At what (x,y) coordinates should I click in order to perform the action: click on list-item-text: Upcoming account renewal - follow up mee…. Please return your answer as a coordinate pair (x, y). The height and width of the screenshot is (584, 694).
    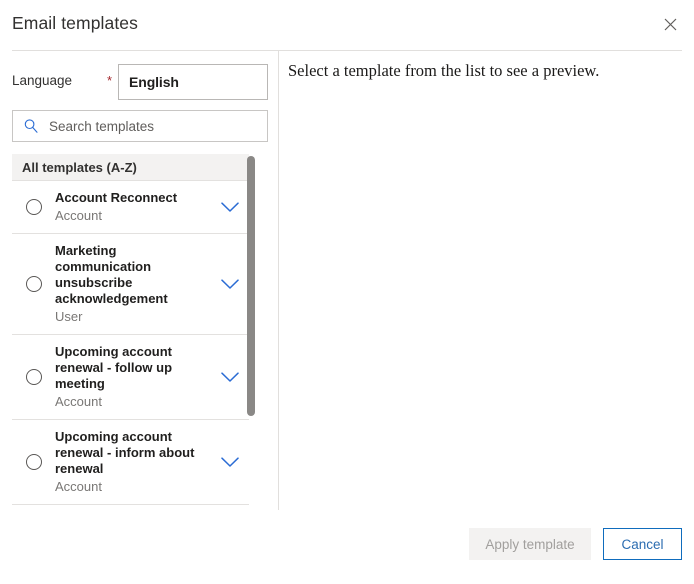
    Looking at the image, I should click on (134, 377).